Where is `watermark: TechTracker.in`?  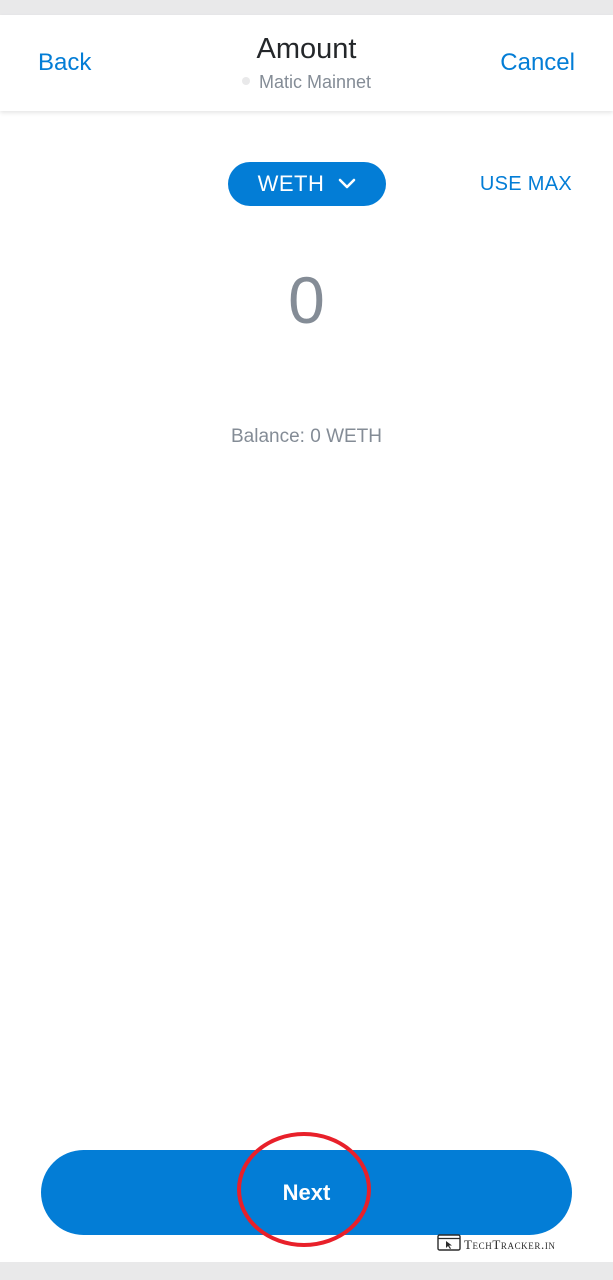 watermark: TechTracker.in is located at coordinates (496, 1245).